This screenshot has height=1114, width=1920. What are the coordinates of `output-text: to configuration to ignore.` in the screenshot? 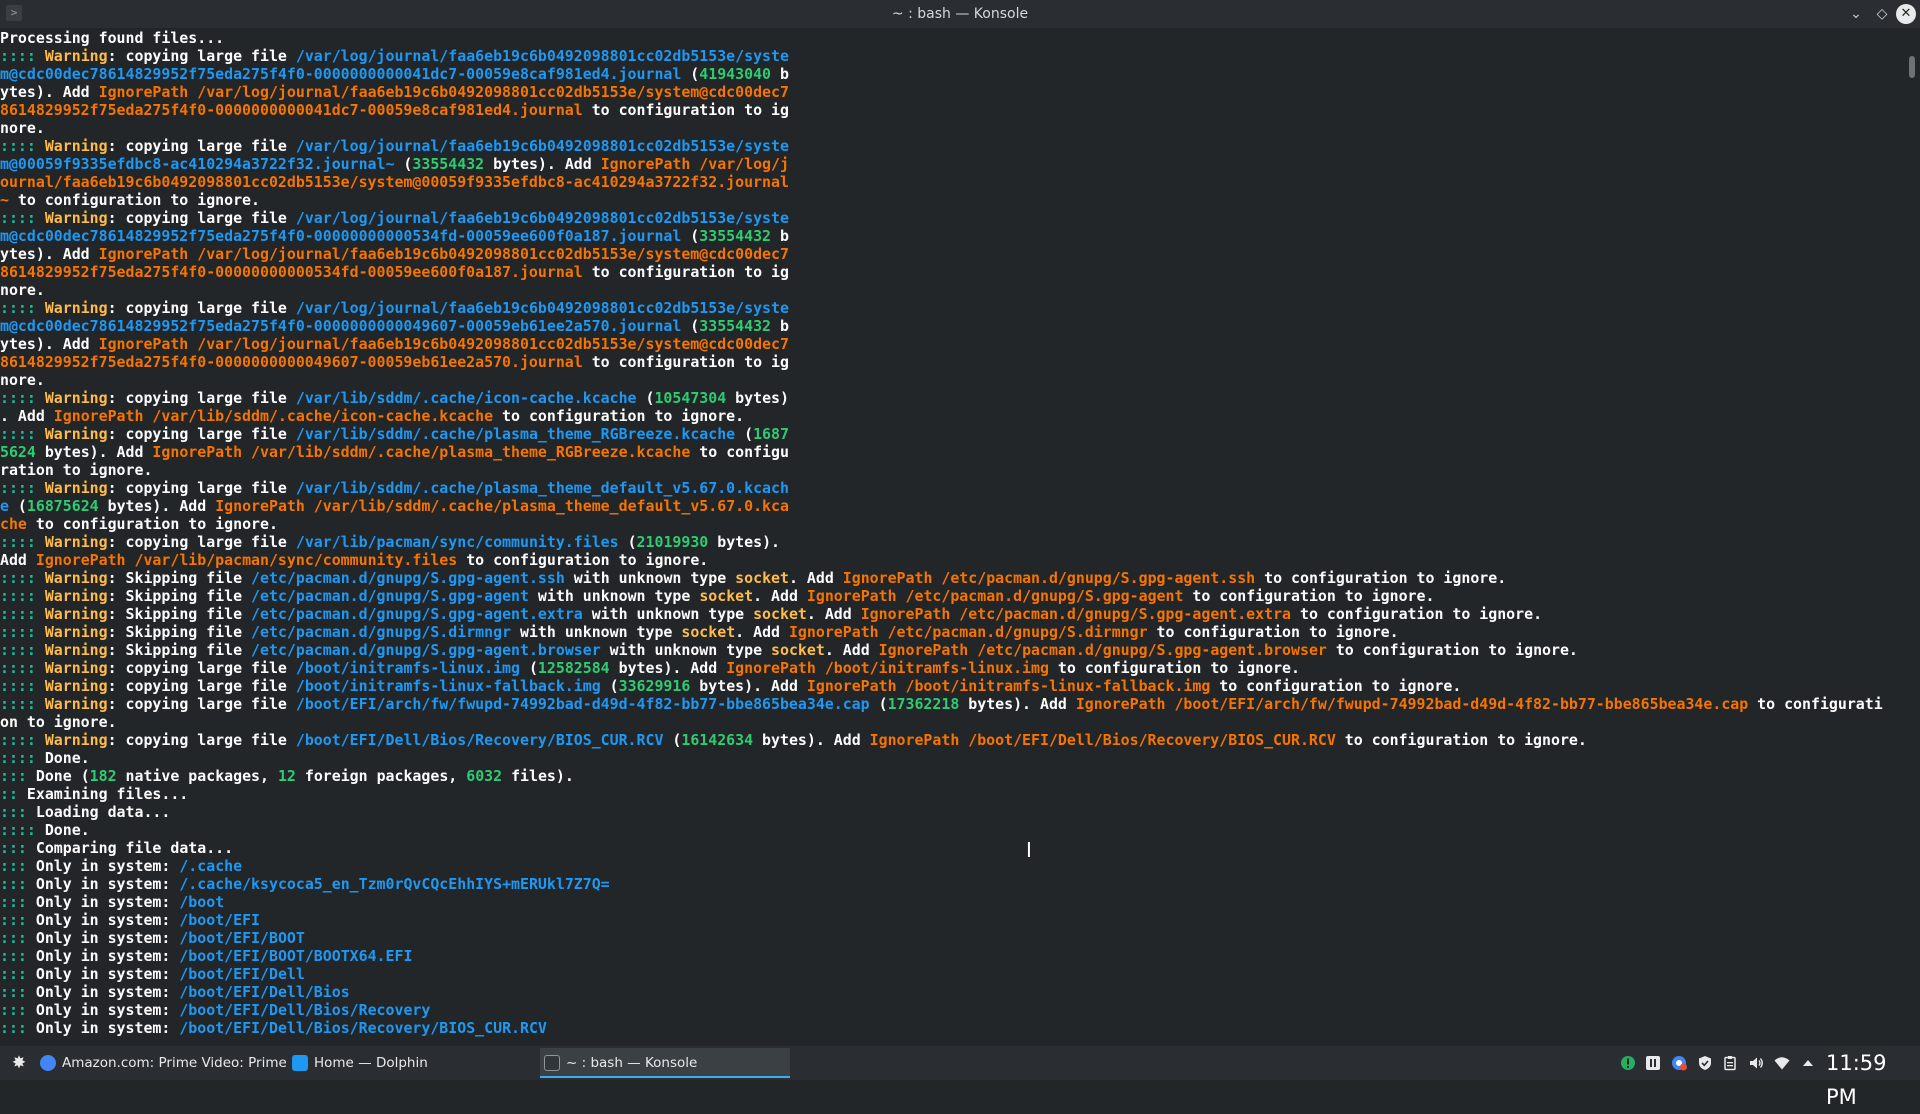 It's located at (1417, 614).